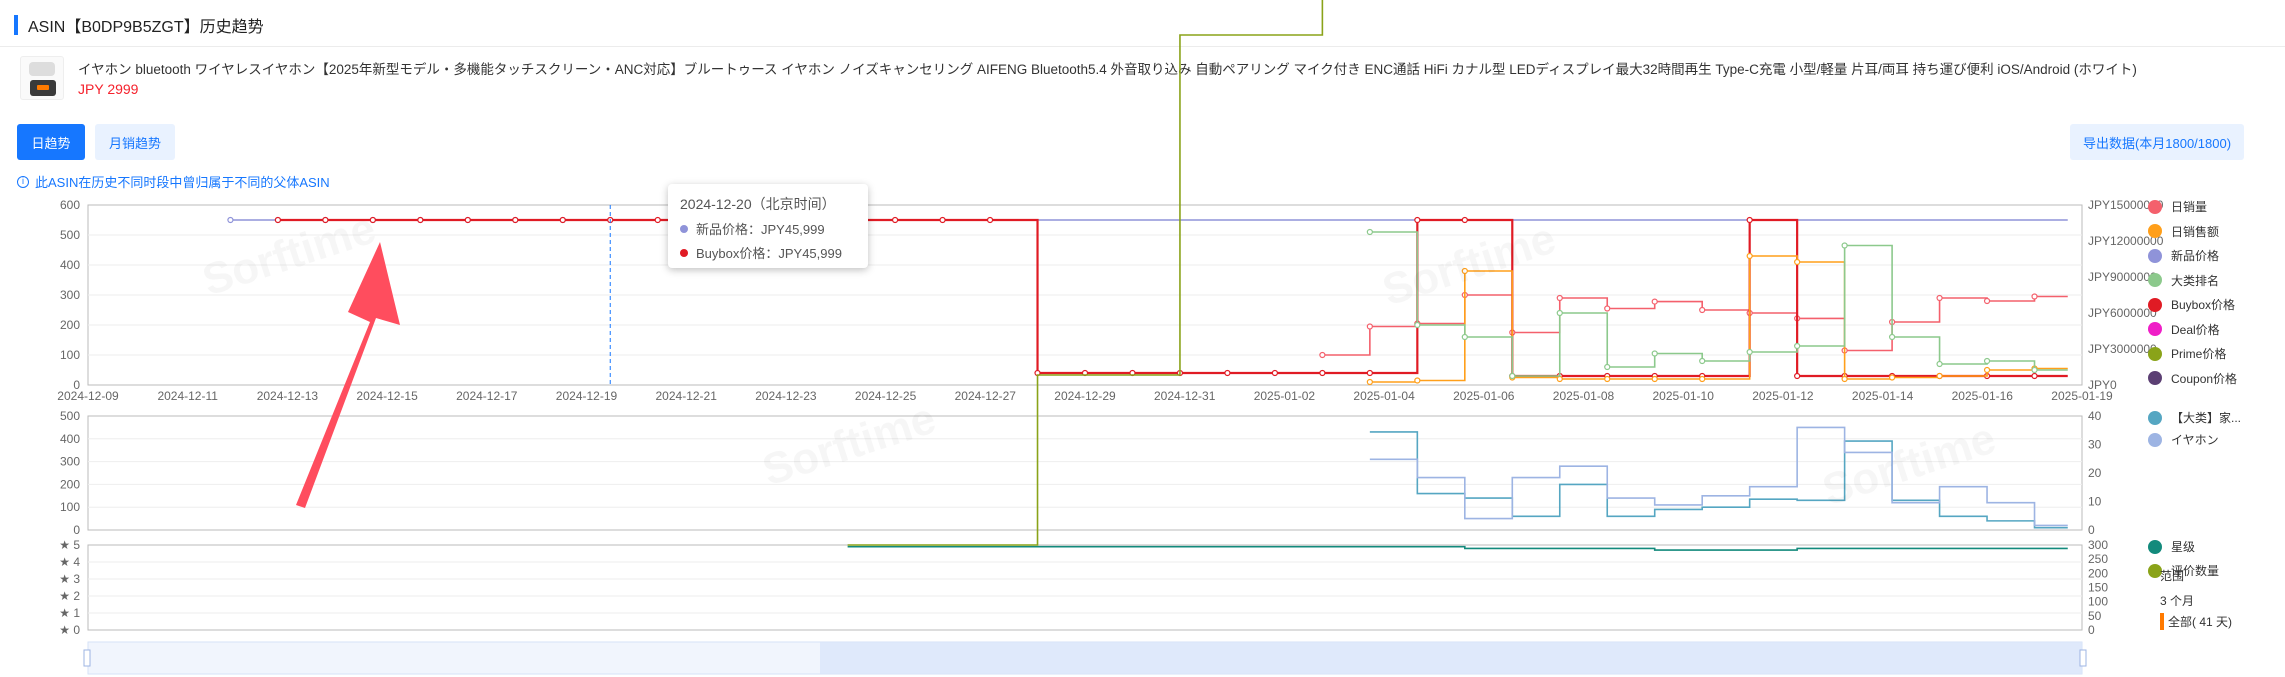 The width and height of the screenshot is (2285, 677). I want to click on range-3-months: 3 个月, so click(2177, 600).